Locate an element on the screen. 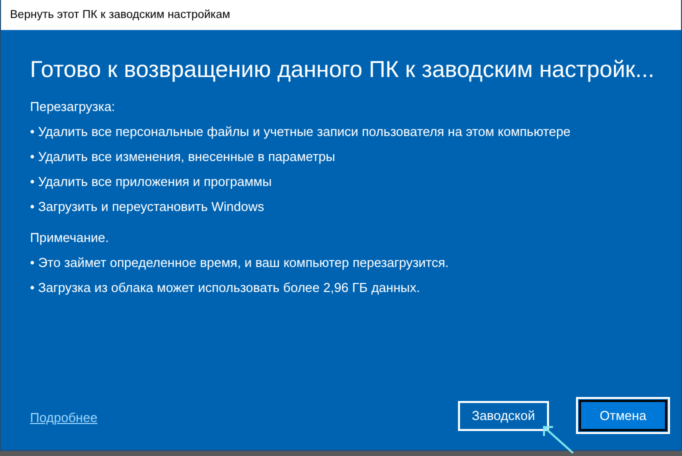 This screenshot has height=456, width=682. window-title: Вернуть этот ПК к заводским настройкам is located at coordinates (120, 15).